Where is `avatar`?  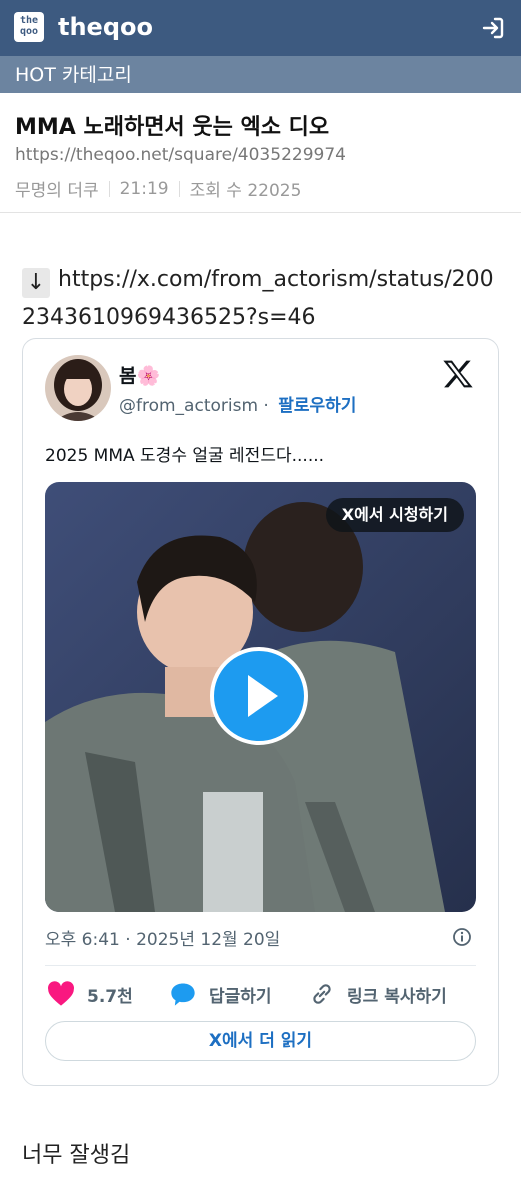
avatar is located at coordinates (78, 388).